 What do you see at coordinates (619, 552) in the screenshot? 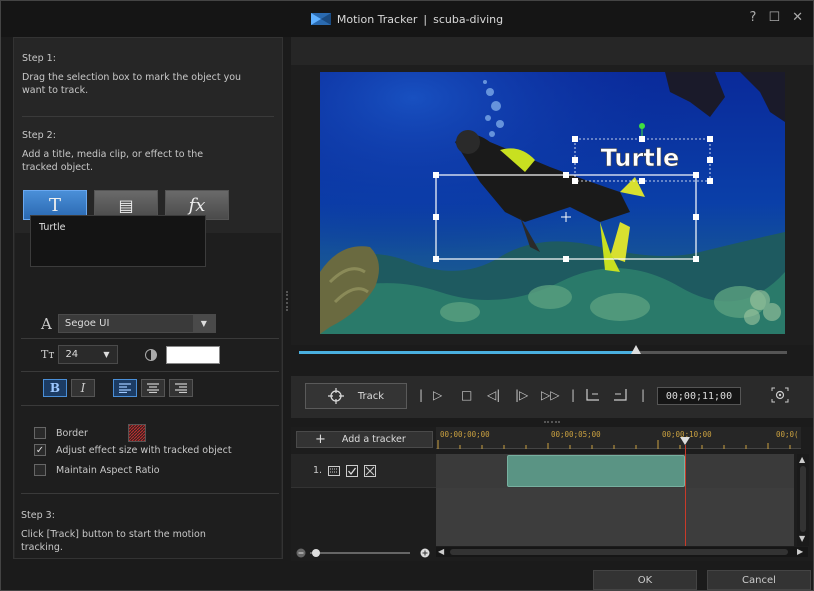
I see `horizontal-scroll-thumb` at bounding box center [619, 552].